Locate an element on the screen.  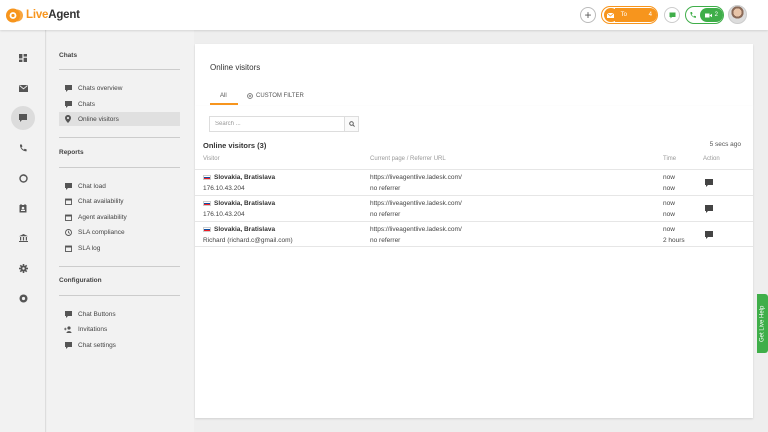
nav-item-chat-load: Chat load is located at coordinates (119, 186).